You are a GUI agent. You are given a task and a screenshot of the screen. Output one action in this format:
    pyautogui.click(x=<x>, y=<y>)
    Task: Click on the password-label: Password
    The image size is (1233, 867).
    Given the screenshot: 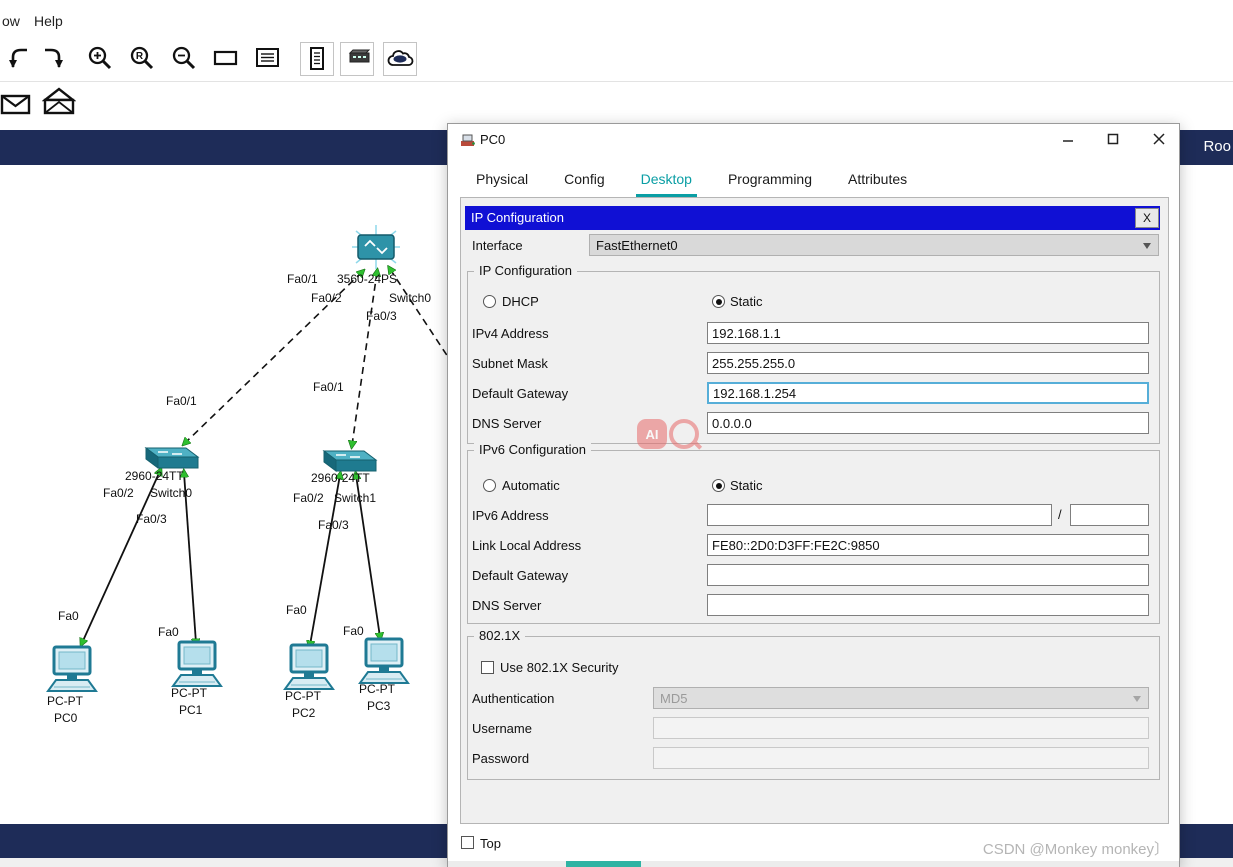 What is the action you would take?
    pyautogui.click(x=501, y=758)
    